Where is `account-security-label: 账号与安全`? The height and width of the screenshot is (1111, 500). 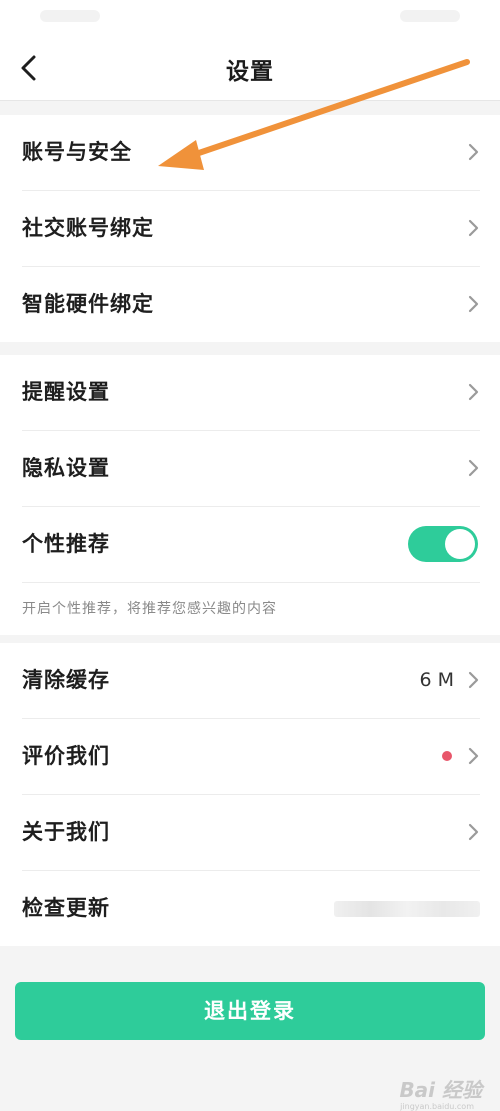 account-security-label: 账号与安全 is located at coordinates (77, 152).